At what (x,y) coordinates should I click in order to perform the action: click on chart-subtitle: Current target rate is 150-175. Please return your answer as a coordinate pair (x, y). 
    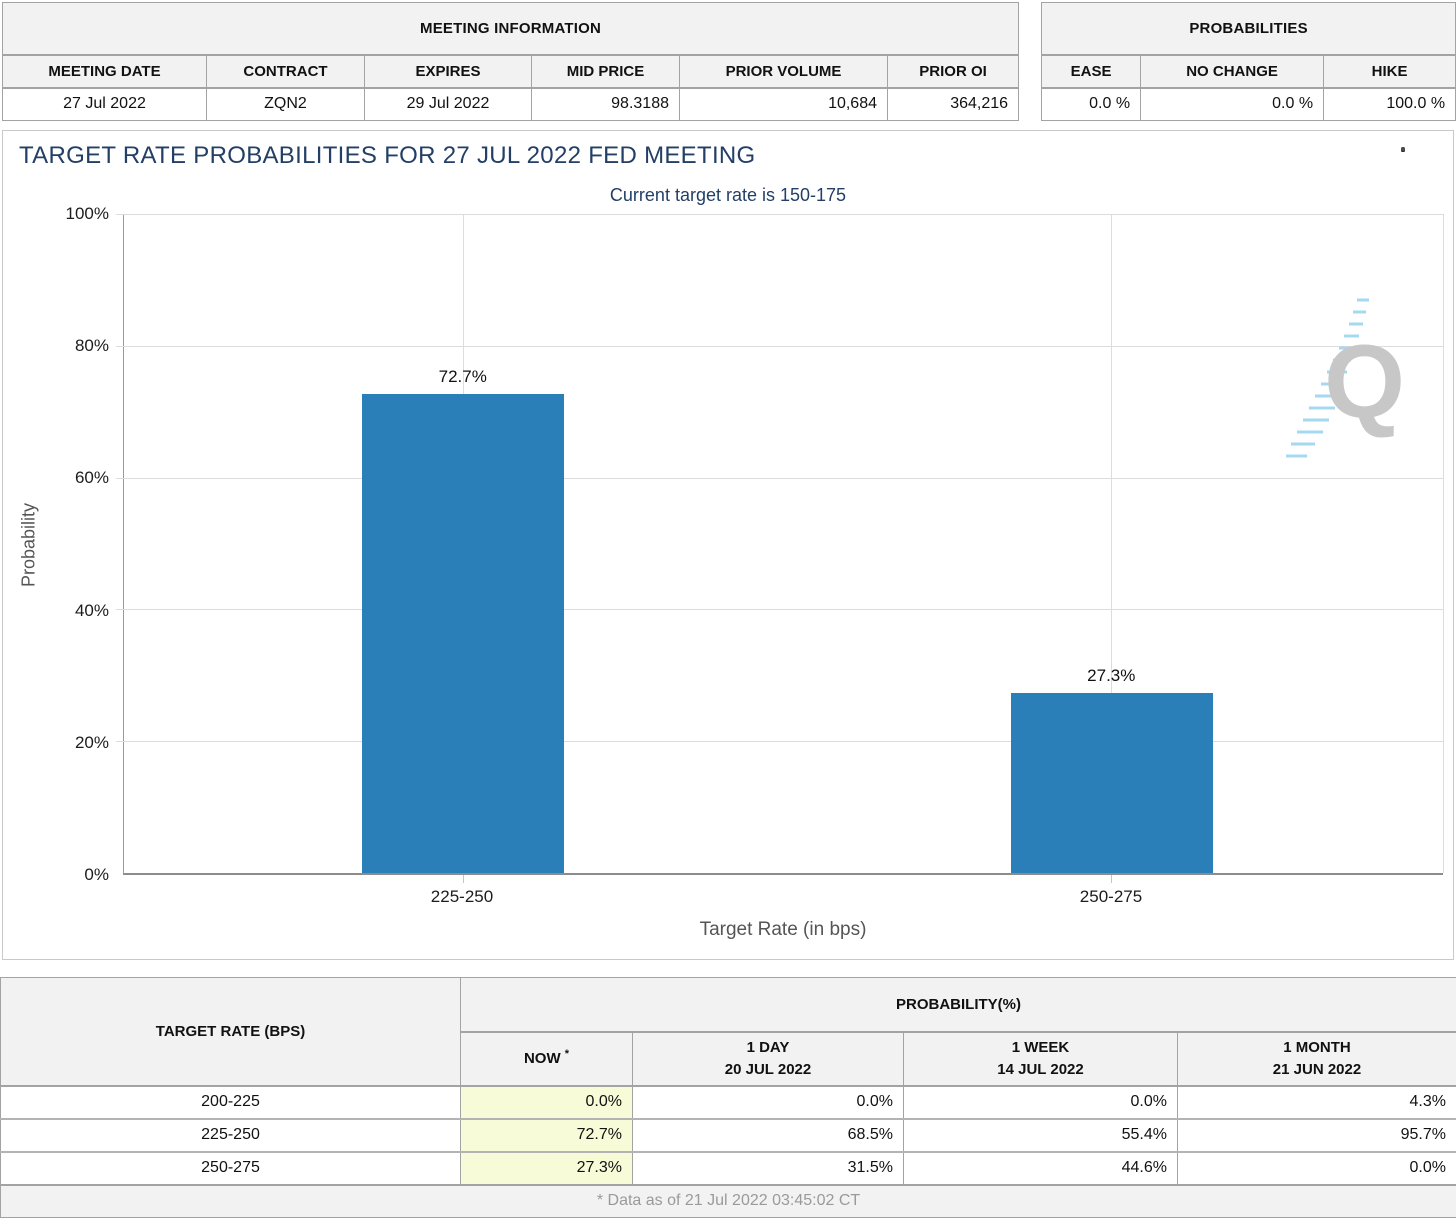
    Looking at the image, I should click on (728, 195).